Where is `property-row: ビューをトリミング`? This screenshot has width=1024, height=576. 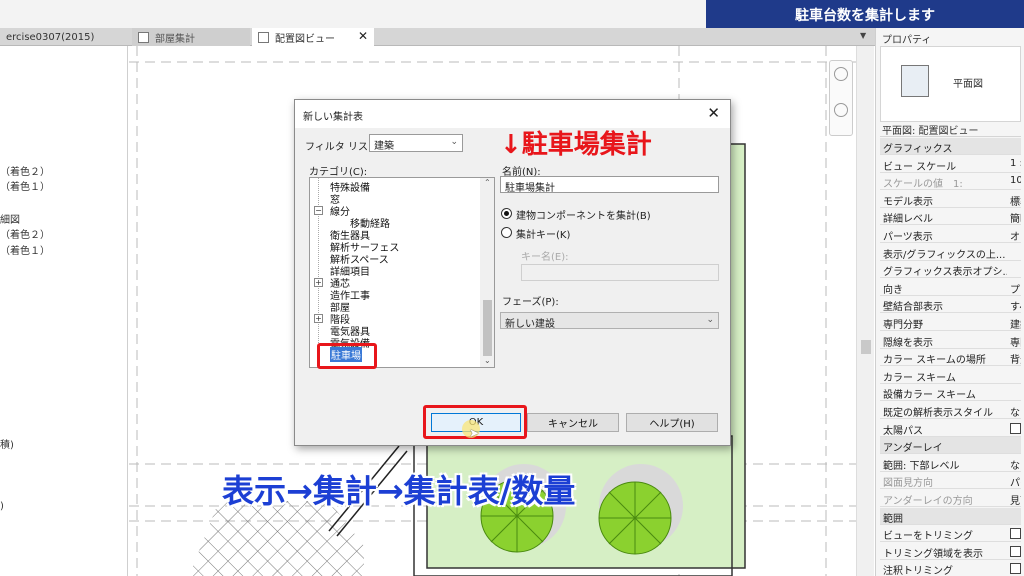
property-row: ビューをトリミング is located at coordinates (950, 534).